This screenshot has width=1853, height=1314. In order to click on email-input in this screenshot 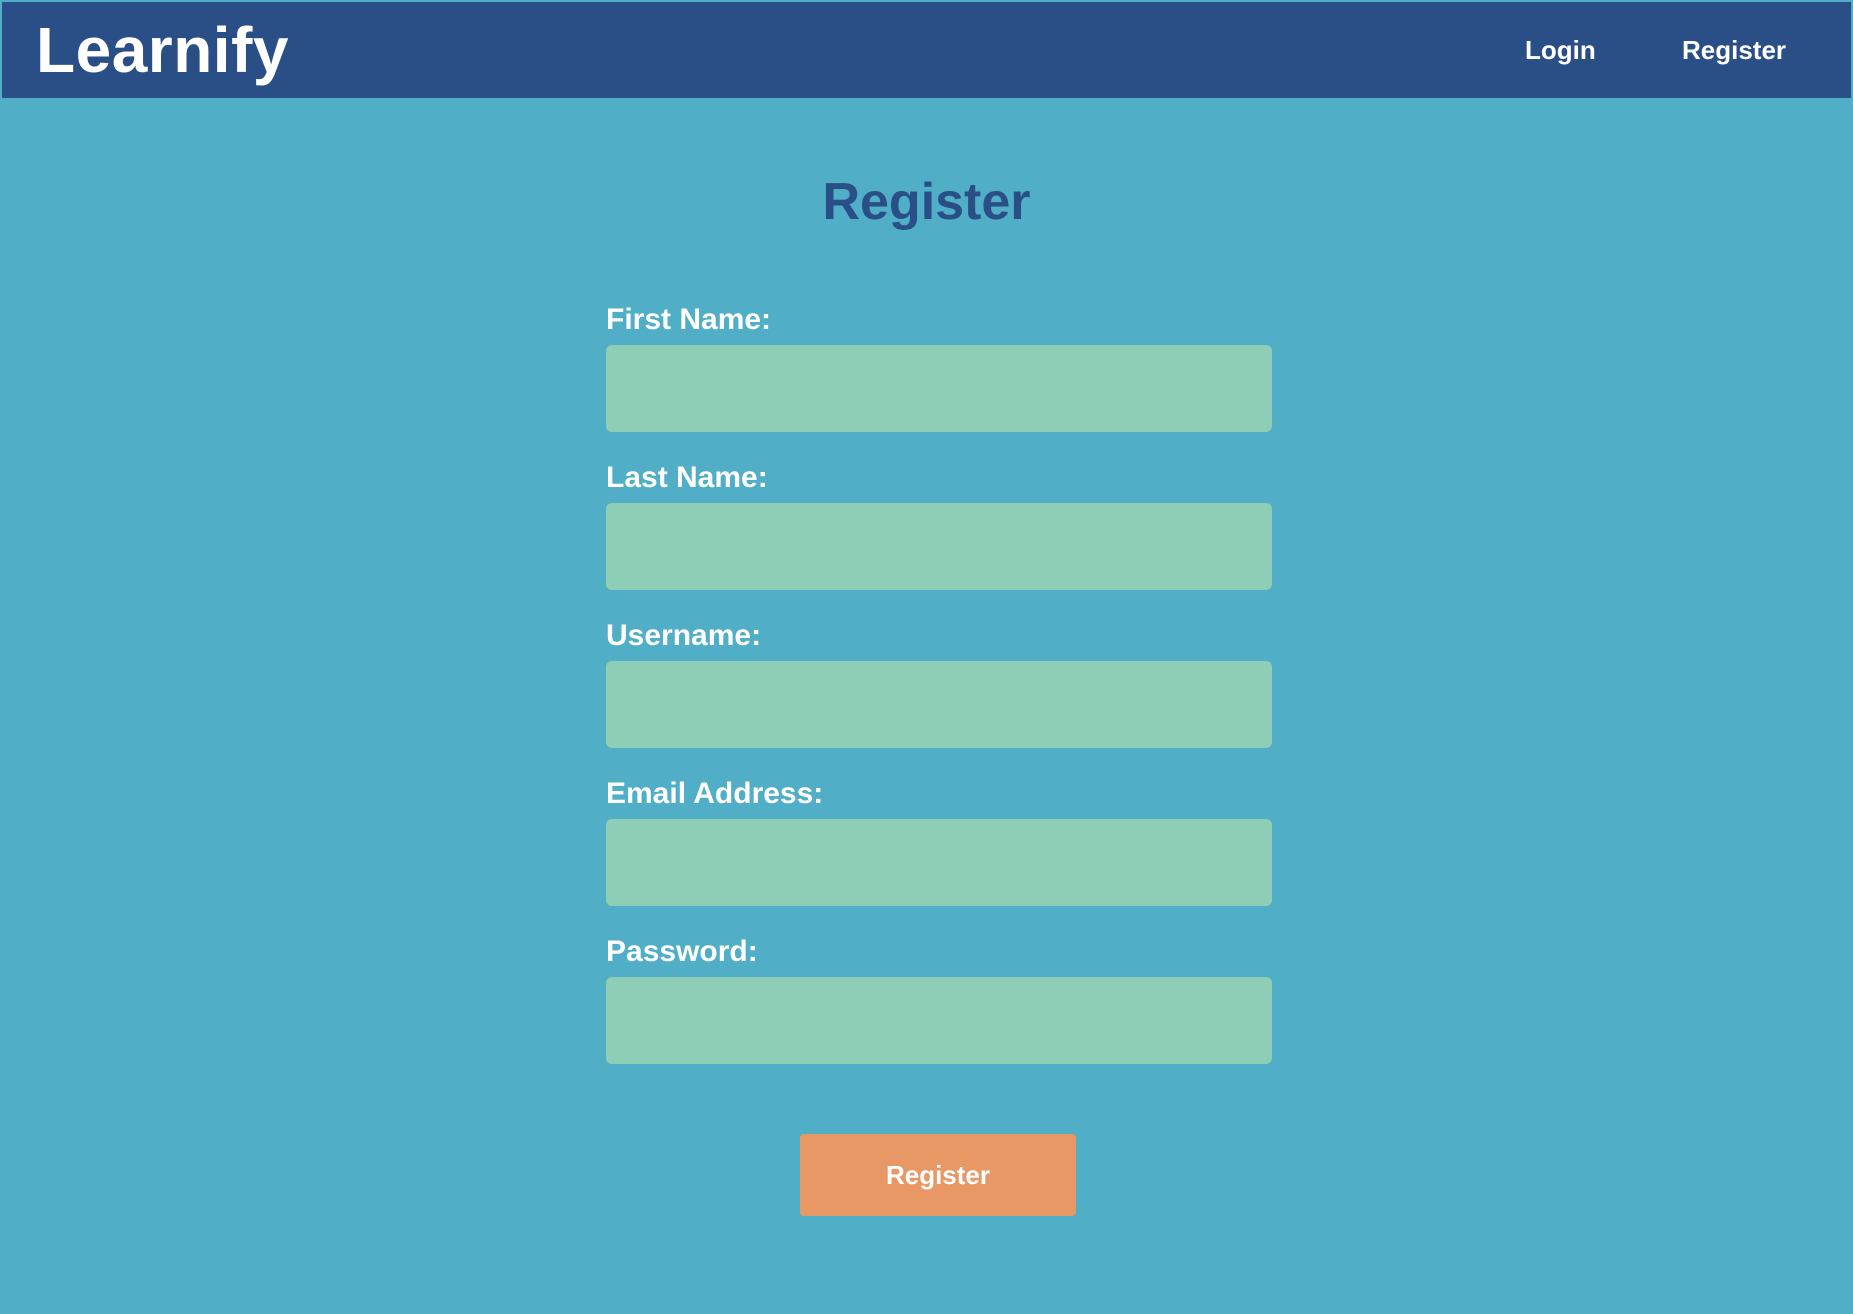, I will do `click(939, 862)`.